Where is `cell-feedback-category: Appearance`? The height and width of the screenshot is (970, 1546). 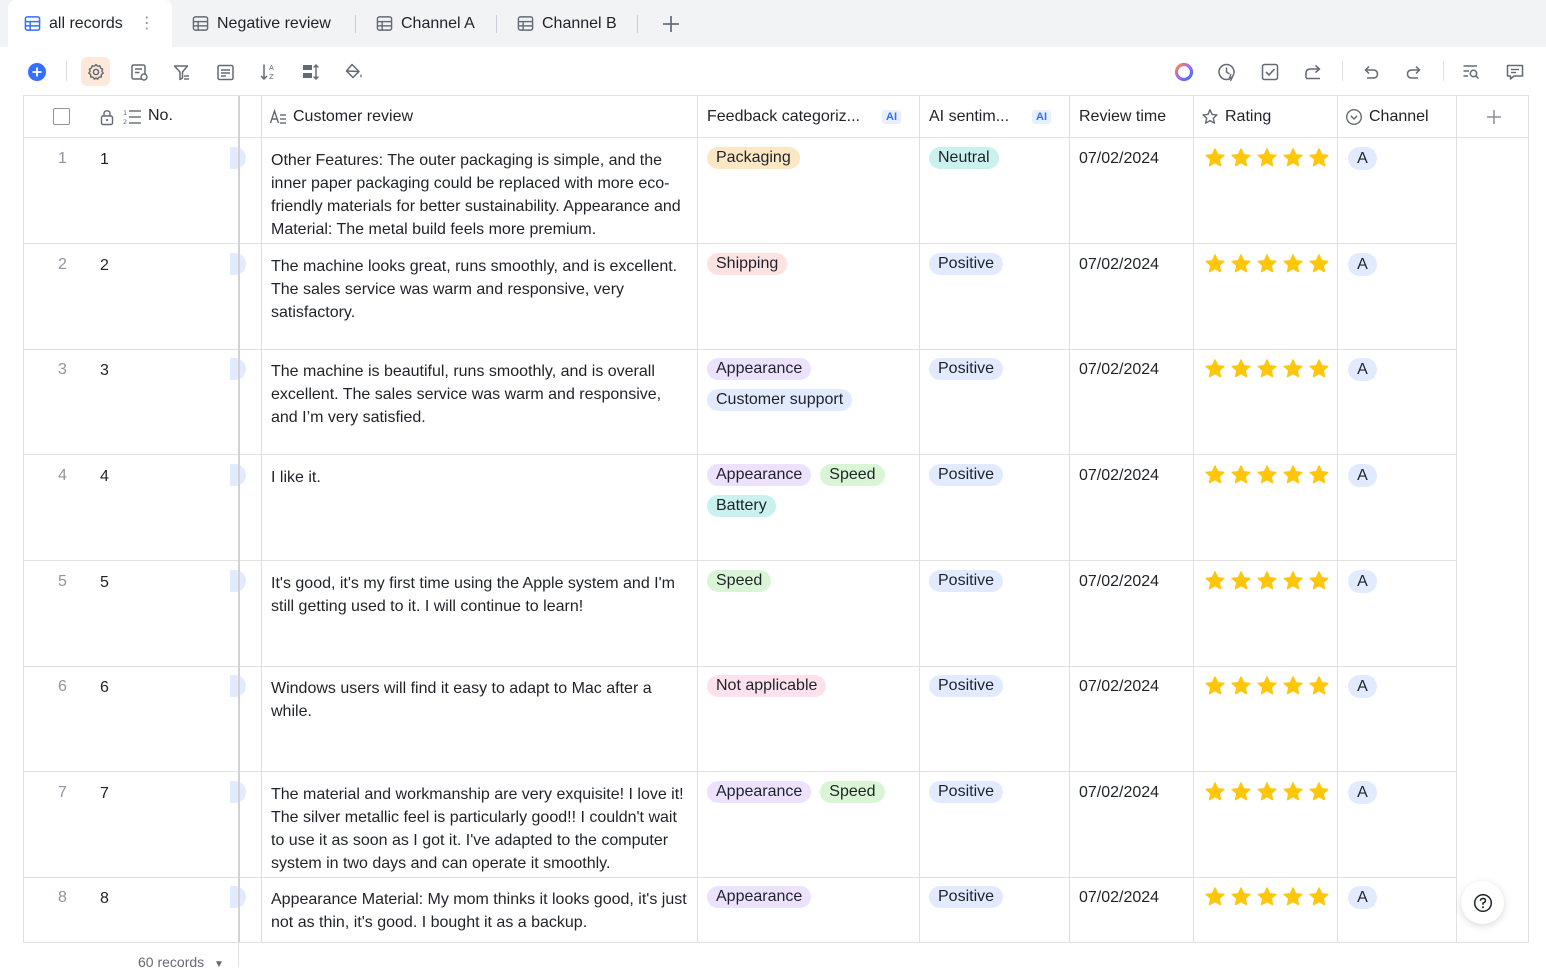
cell-feedback-category: Appearance is located at coordinates (809, 909).